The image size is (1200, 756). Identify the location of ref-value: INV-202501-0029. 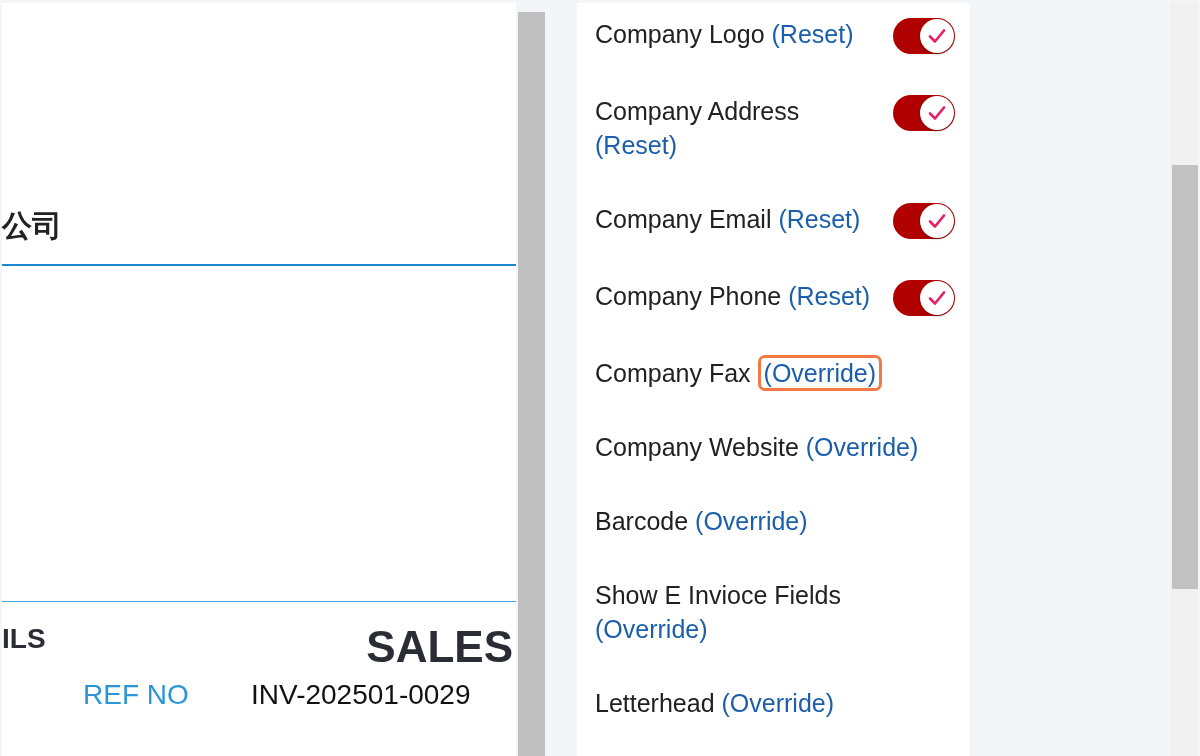
(361, 695).